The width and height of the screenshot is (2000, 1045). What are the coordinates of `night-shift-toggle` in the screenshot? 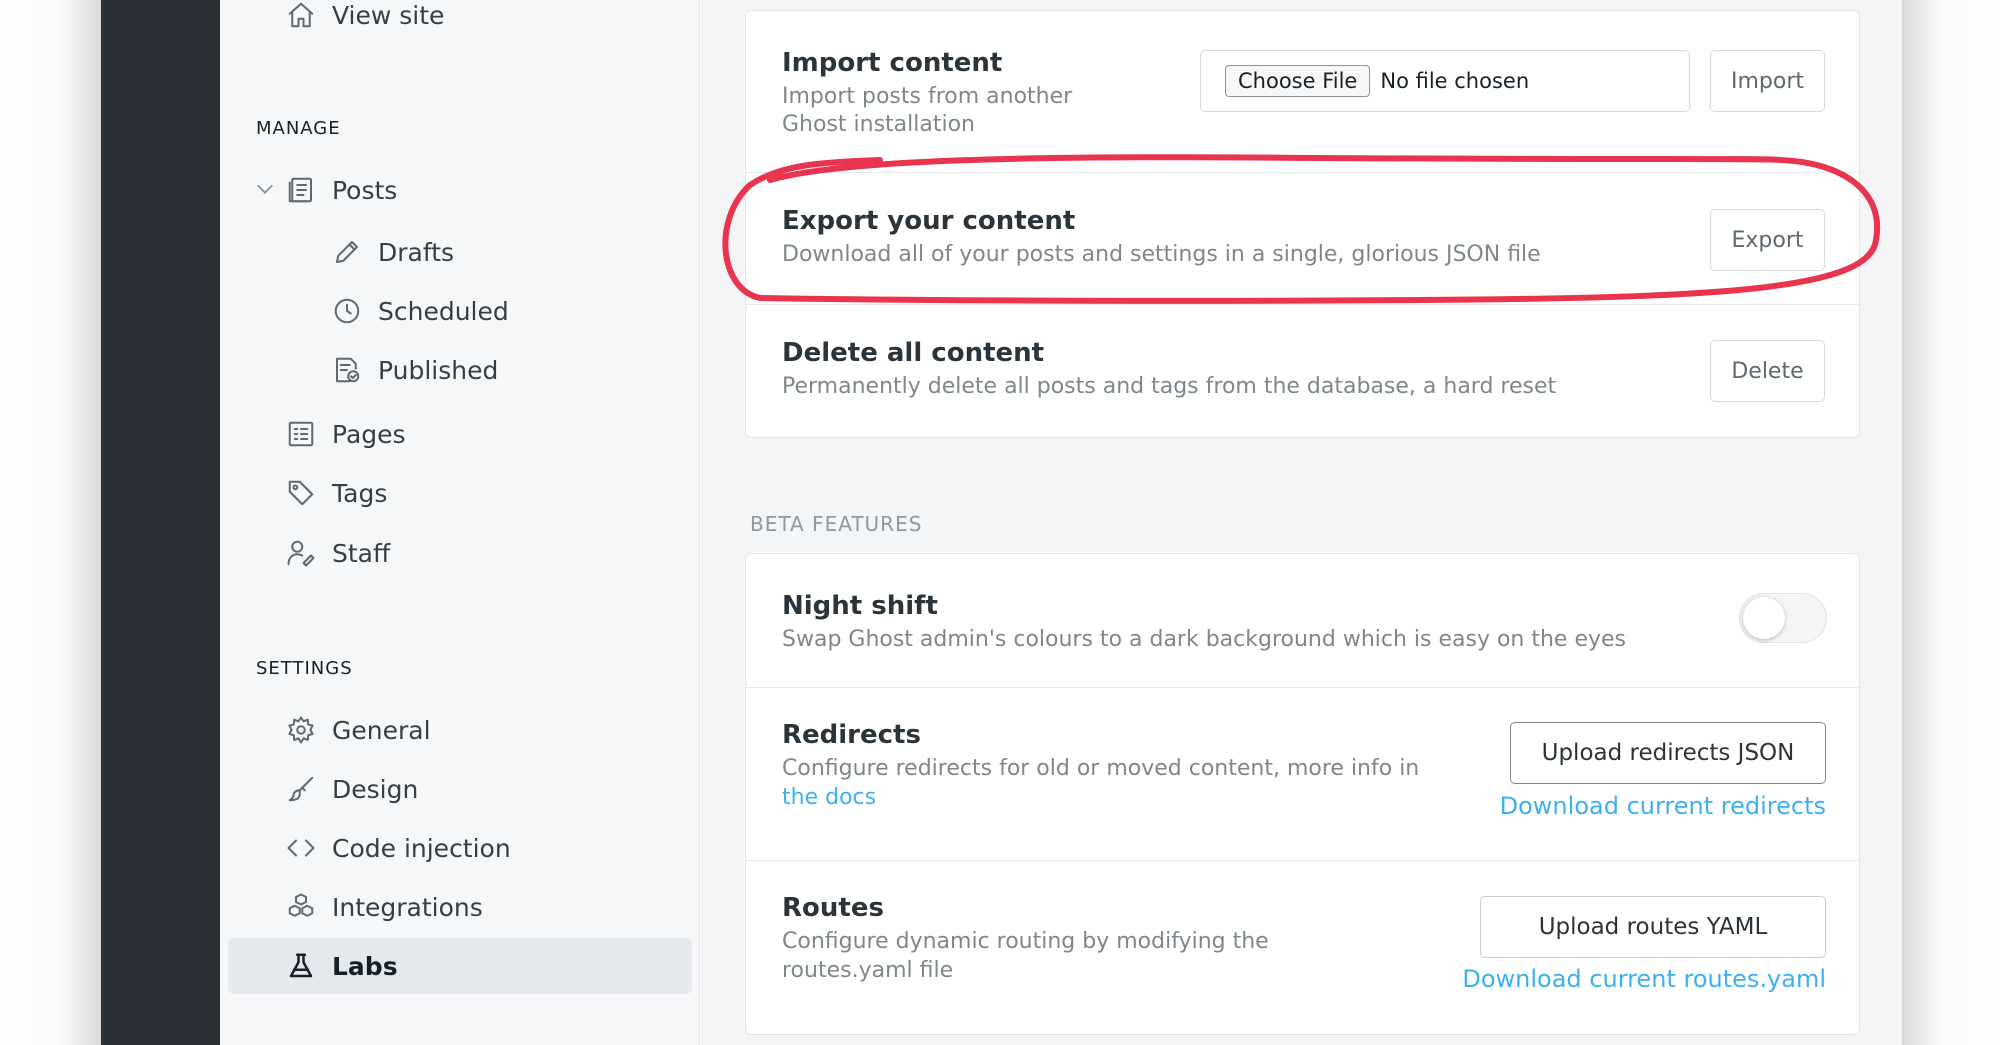 It's located at (1783, 618).